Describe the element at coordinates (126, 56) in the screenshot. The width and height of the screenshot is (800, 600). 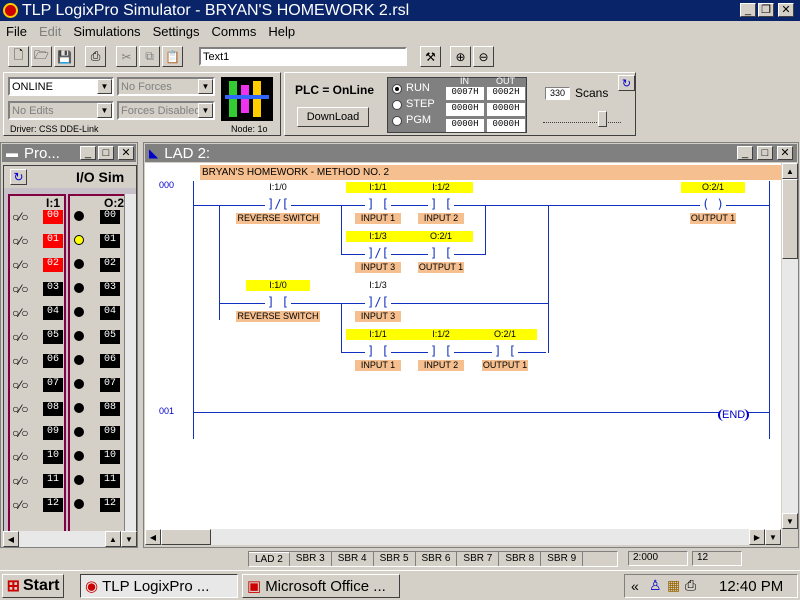
I see `cut-icon: ✂` at that location.